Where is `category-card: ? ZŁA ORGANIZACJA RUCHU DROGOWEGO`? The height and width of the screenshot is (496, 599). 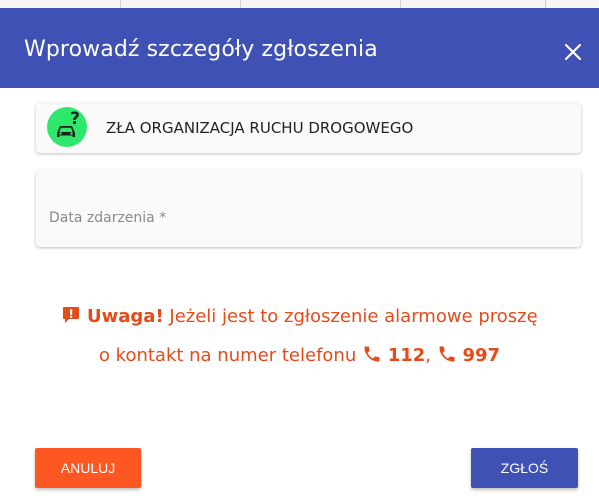
category-card: ? ZŁA ORGANIZACJA RUCHU DROGOWEGO is located at coordinates (308, 128).